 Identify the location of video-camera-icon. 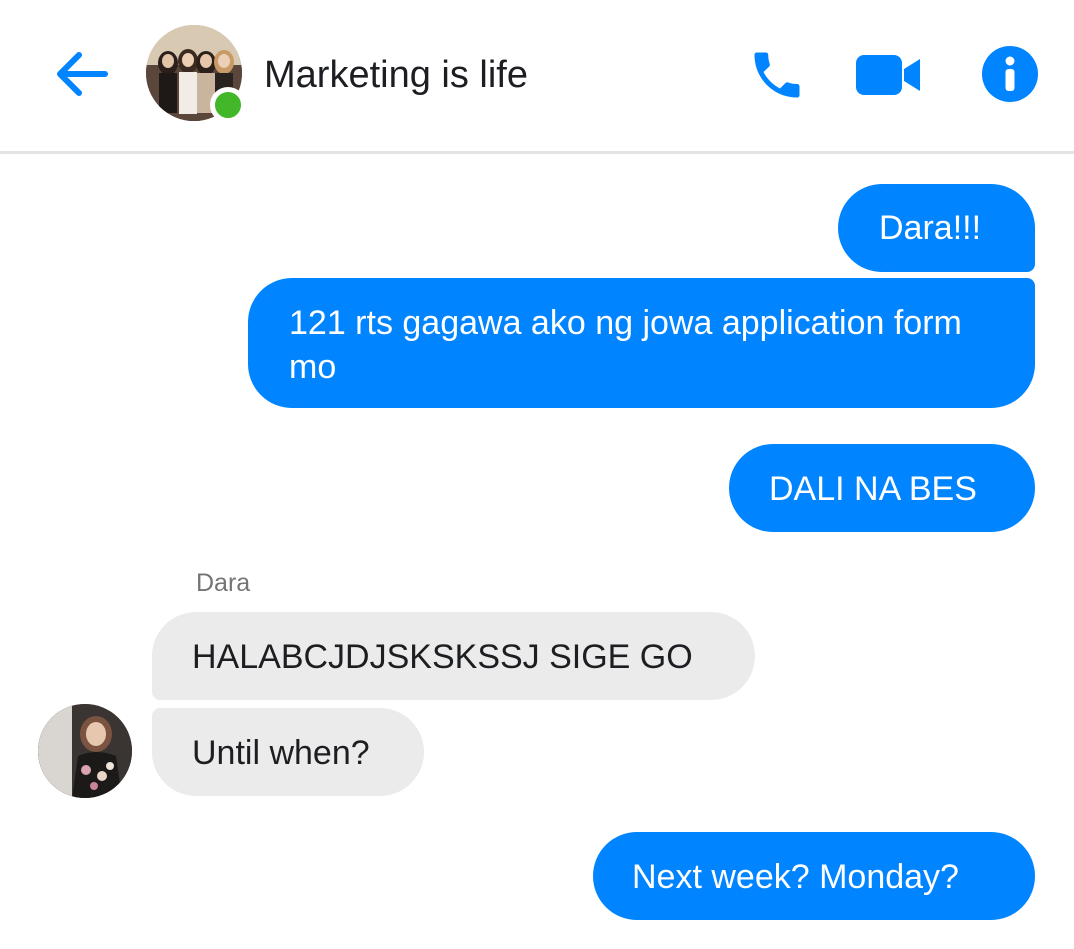
(888, 75).